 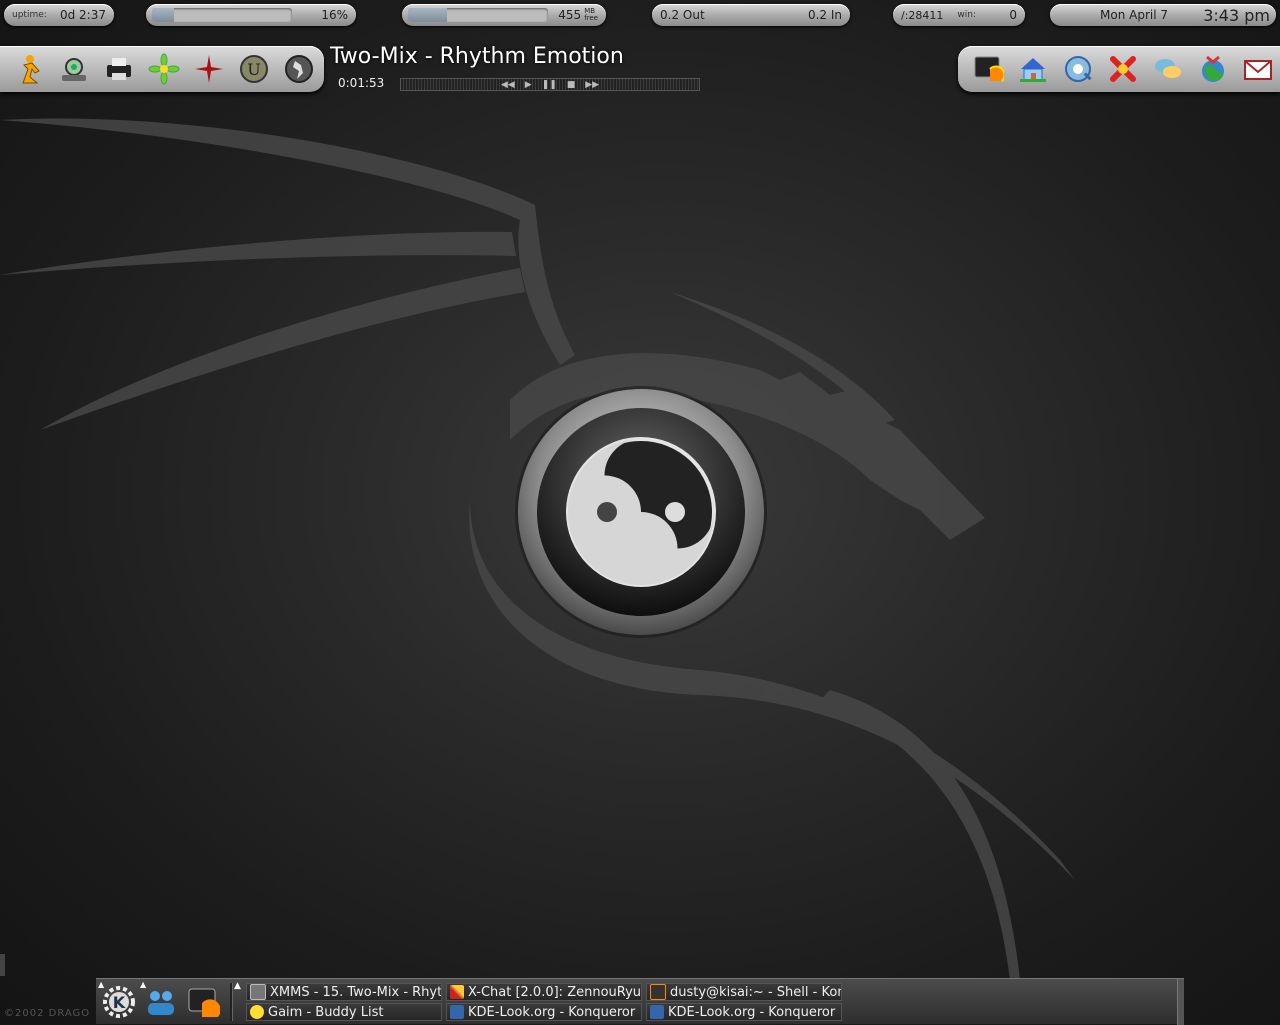 What do you see at coordinates (257, 1012) in the screenshot?
I see `gaim-icon` at bounding box center [257, 1012].